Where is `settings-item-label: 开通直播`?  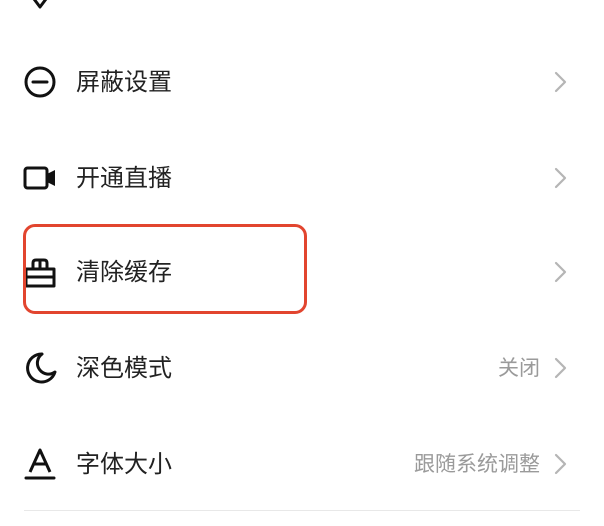 settings-item-label: 开通直播 is located at coordinates (124, 178).